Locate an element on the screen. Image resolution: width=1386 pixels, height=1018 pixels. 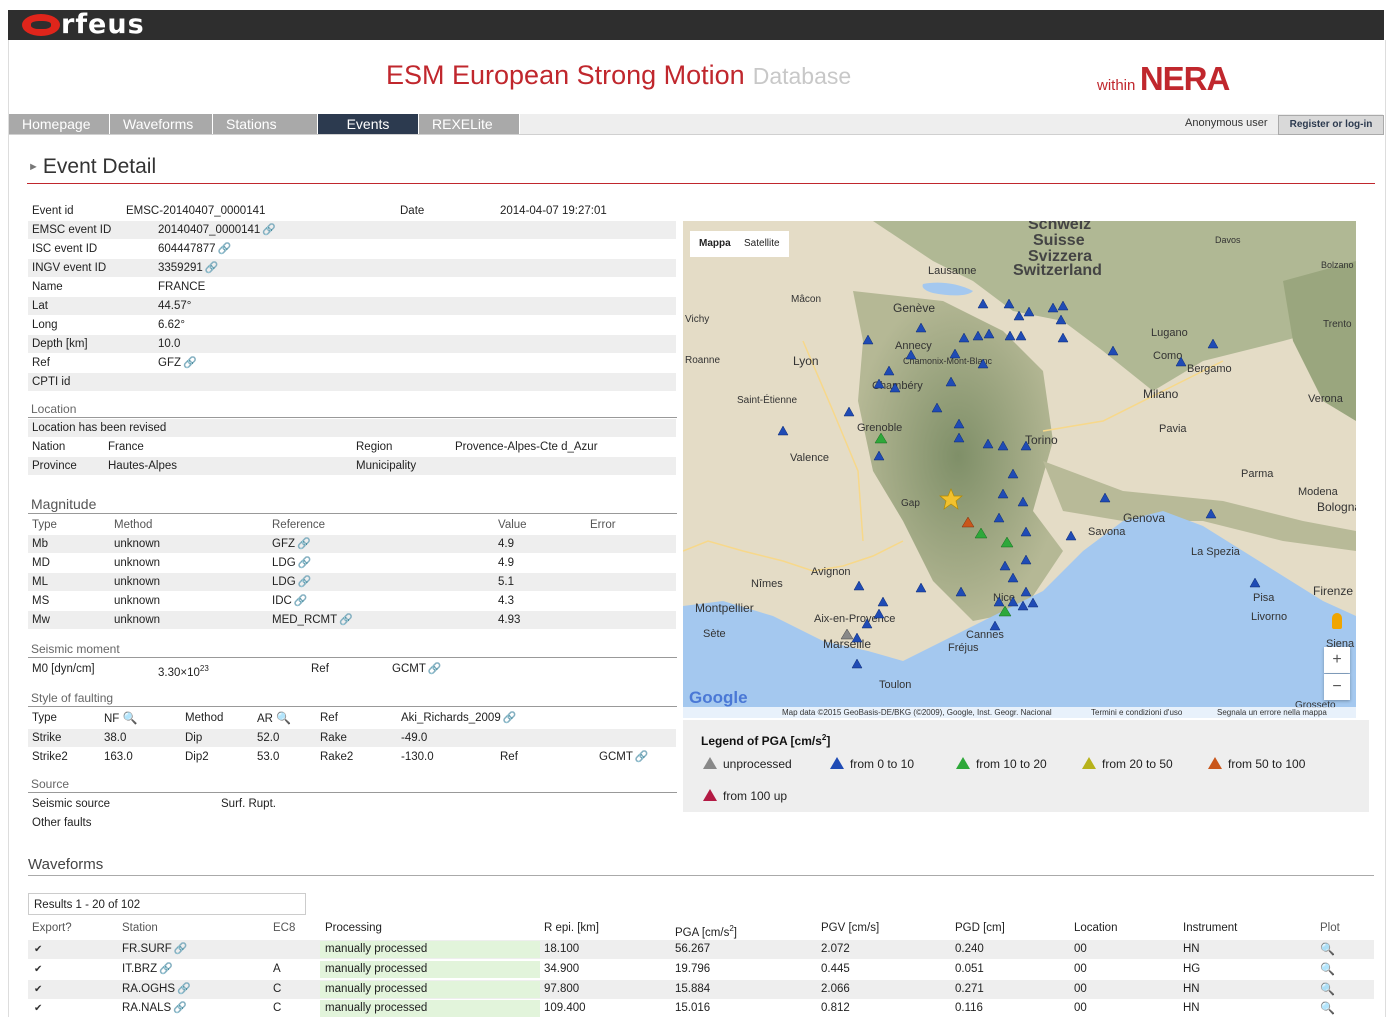
map-tab-satellite: Satellite is located at coordinates (762, 244).